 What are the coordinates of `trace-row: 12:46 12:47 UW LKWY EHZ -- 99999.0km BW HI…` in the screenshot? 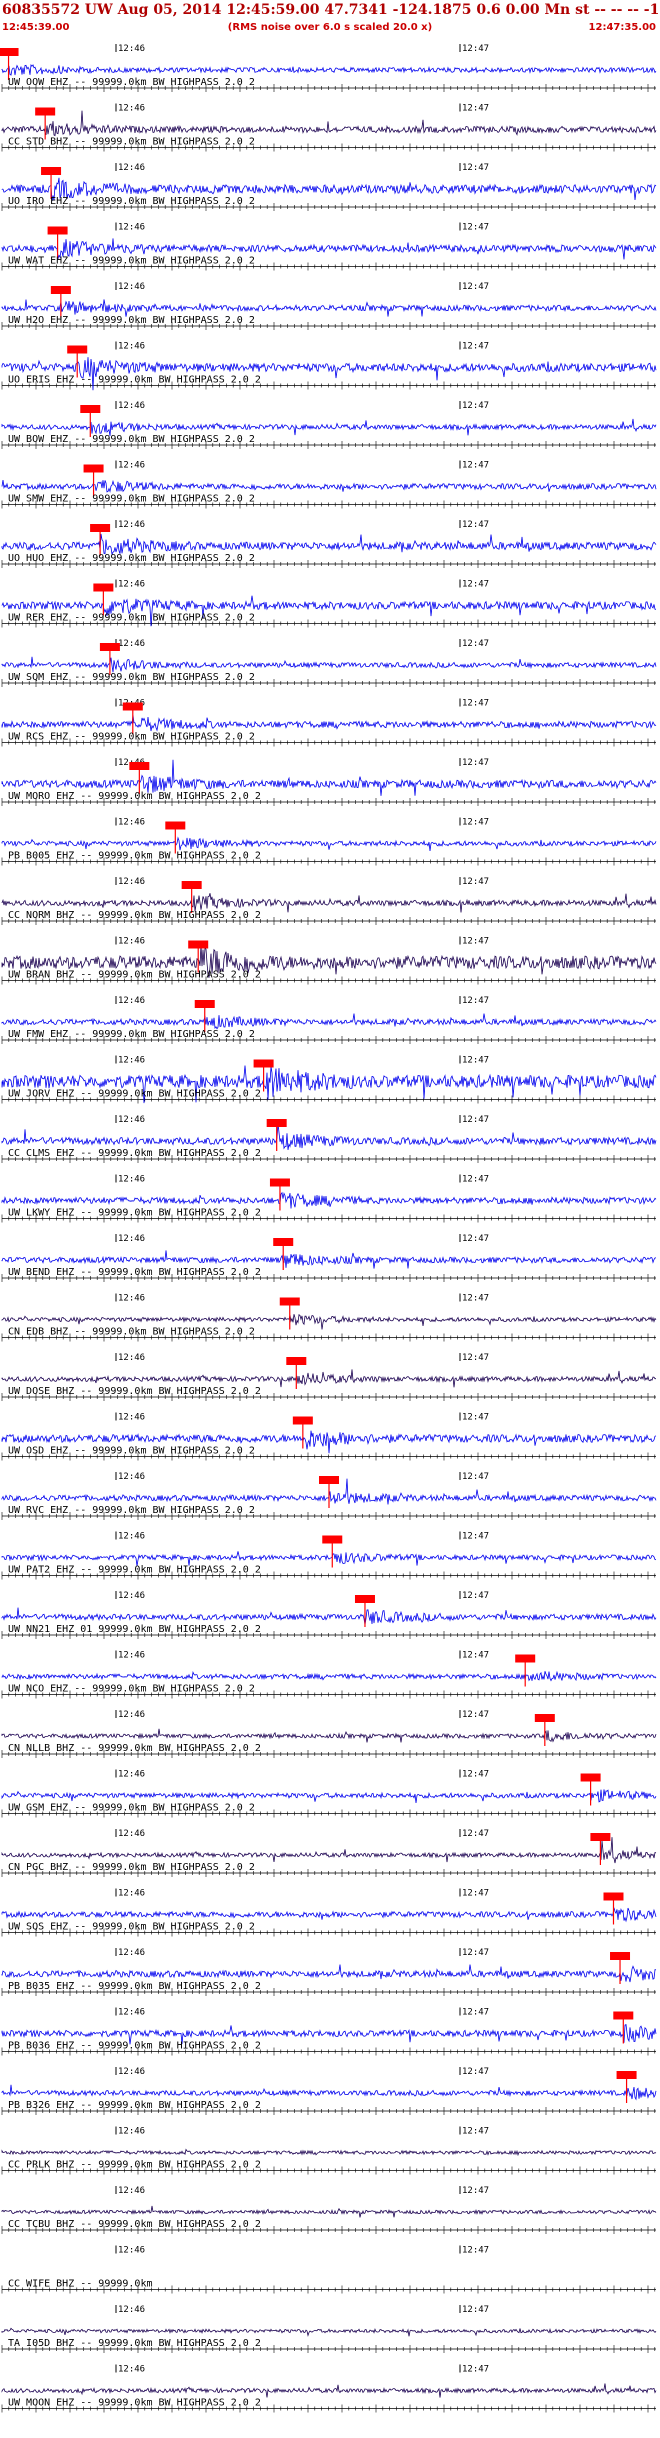 It's located at (329, 1198).